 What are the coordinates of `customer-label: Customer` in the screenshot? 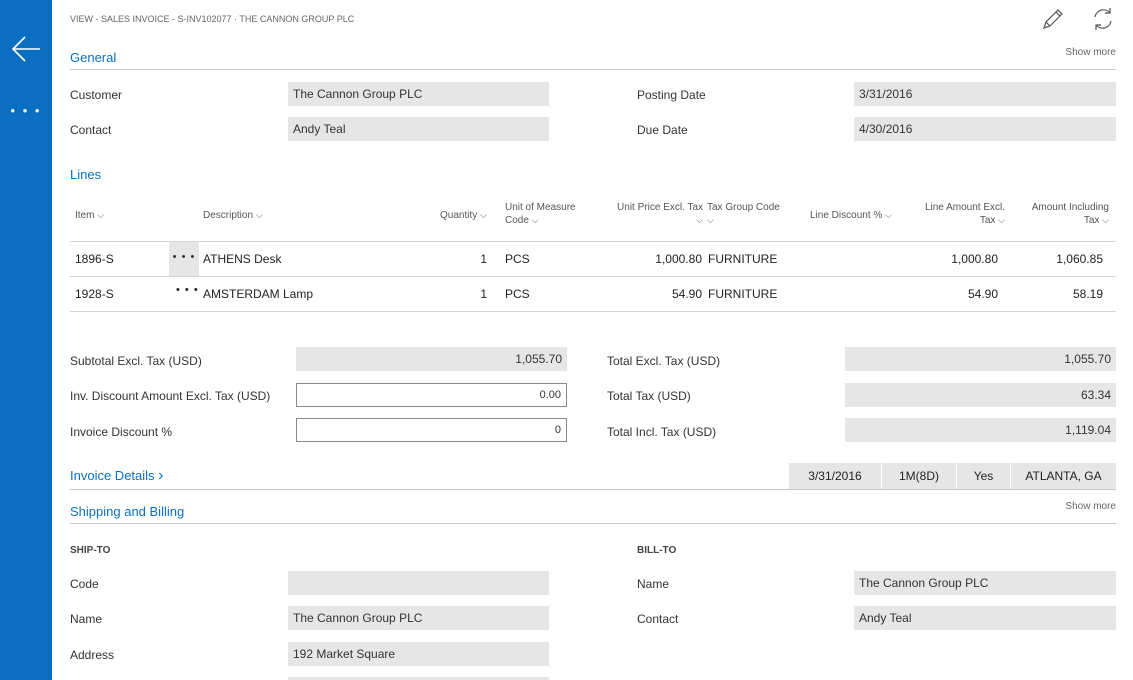 It's located at (96, 95).